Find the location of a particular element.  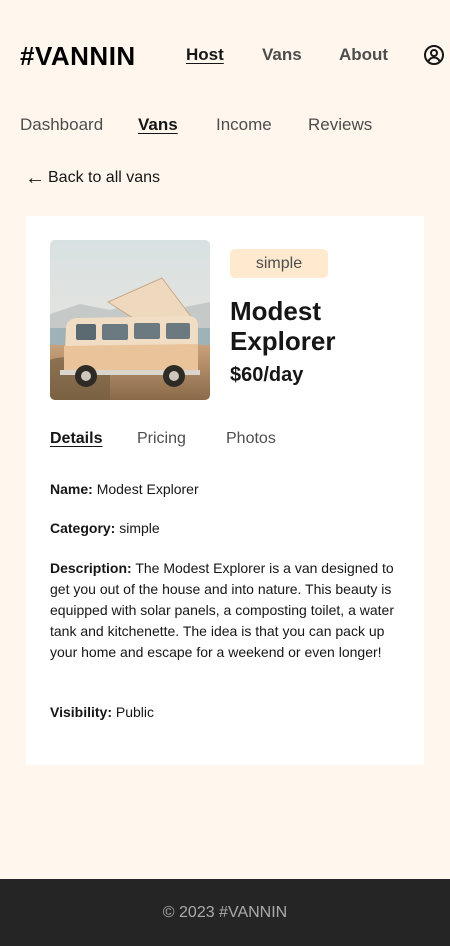

tab-photos: Photos is located at coordinates (251, 439).